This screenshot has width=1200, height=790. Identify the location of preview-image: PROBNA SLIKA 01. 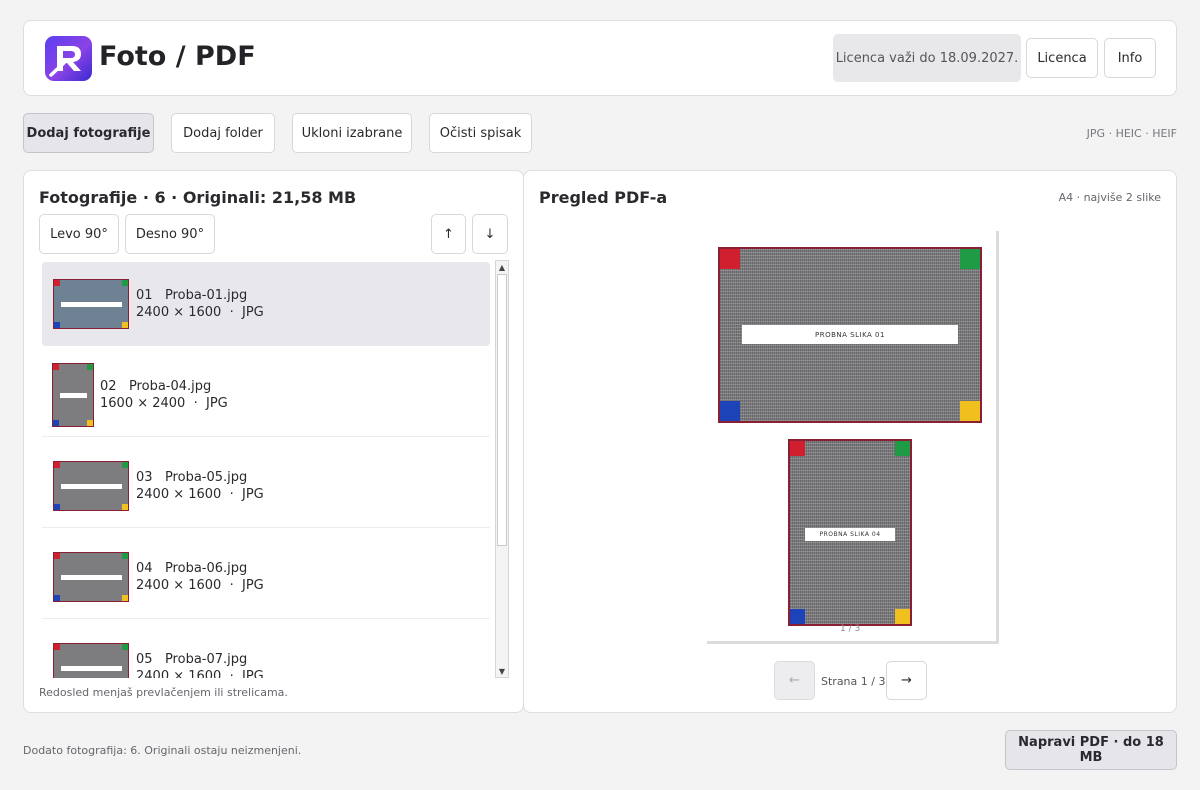
(850, 335).